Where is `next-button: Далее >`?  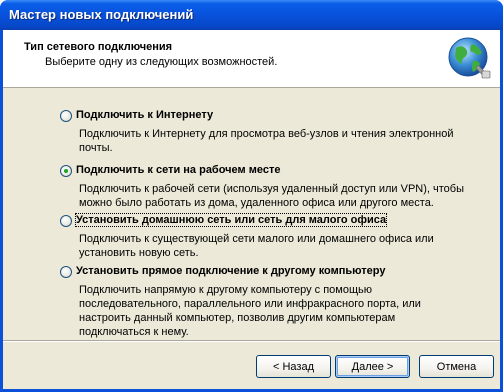 next-button: Далее > is located at coordinates (372, 366).